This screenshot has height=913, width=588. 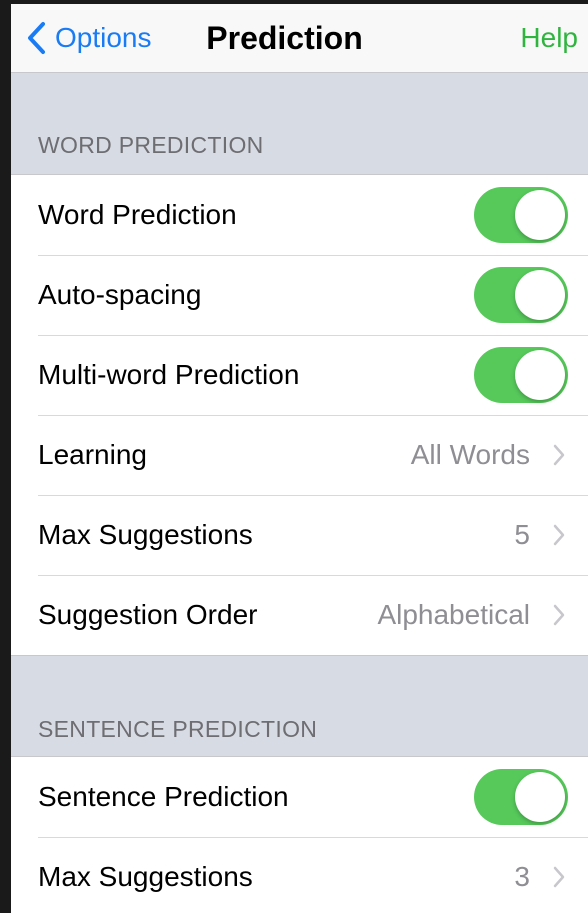 I want to click on section-header-sentence-prediction: SENTENCE PREDICTION, so click(x=178, y=729).